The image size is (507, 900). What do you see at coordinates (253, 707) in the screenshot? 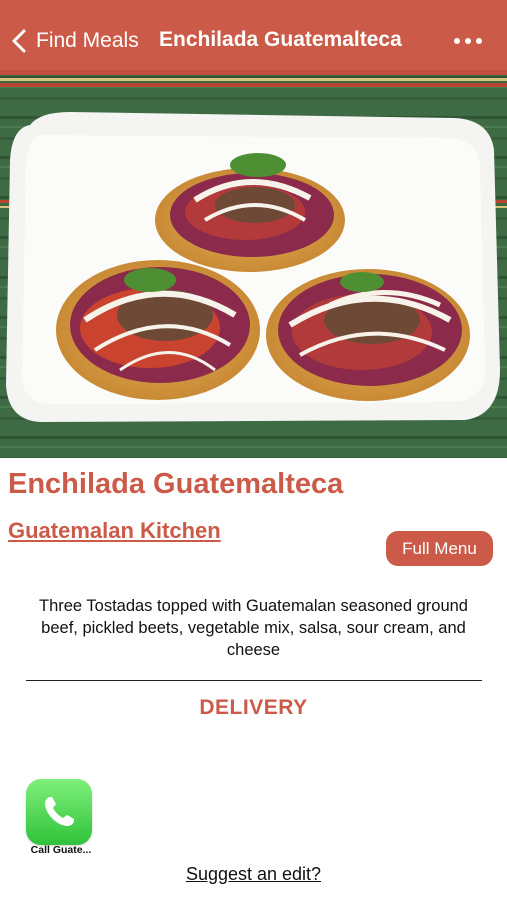
I see `service-type-label: DELIVERY` at bounding box center [253, 707].